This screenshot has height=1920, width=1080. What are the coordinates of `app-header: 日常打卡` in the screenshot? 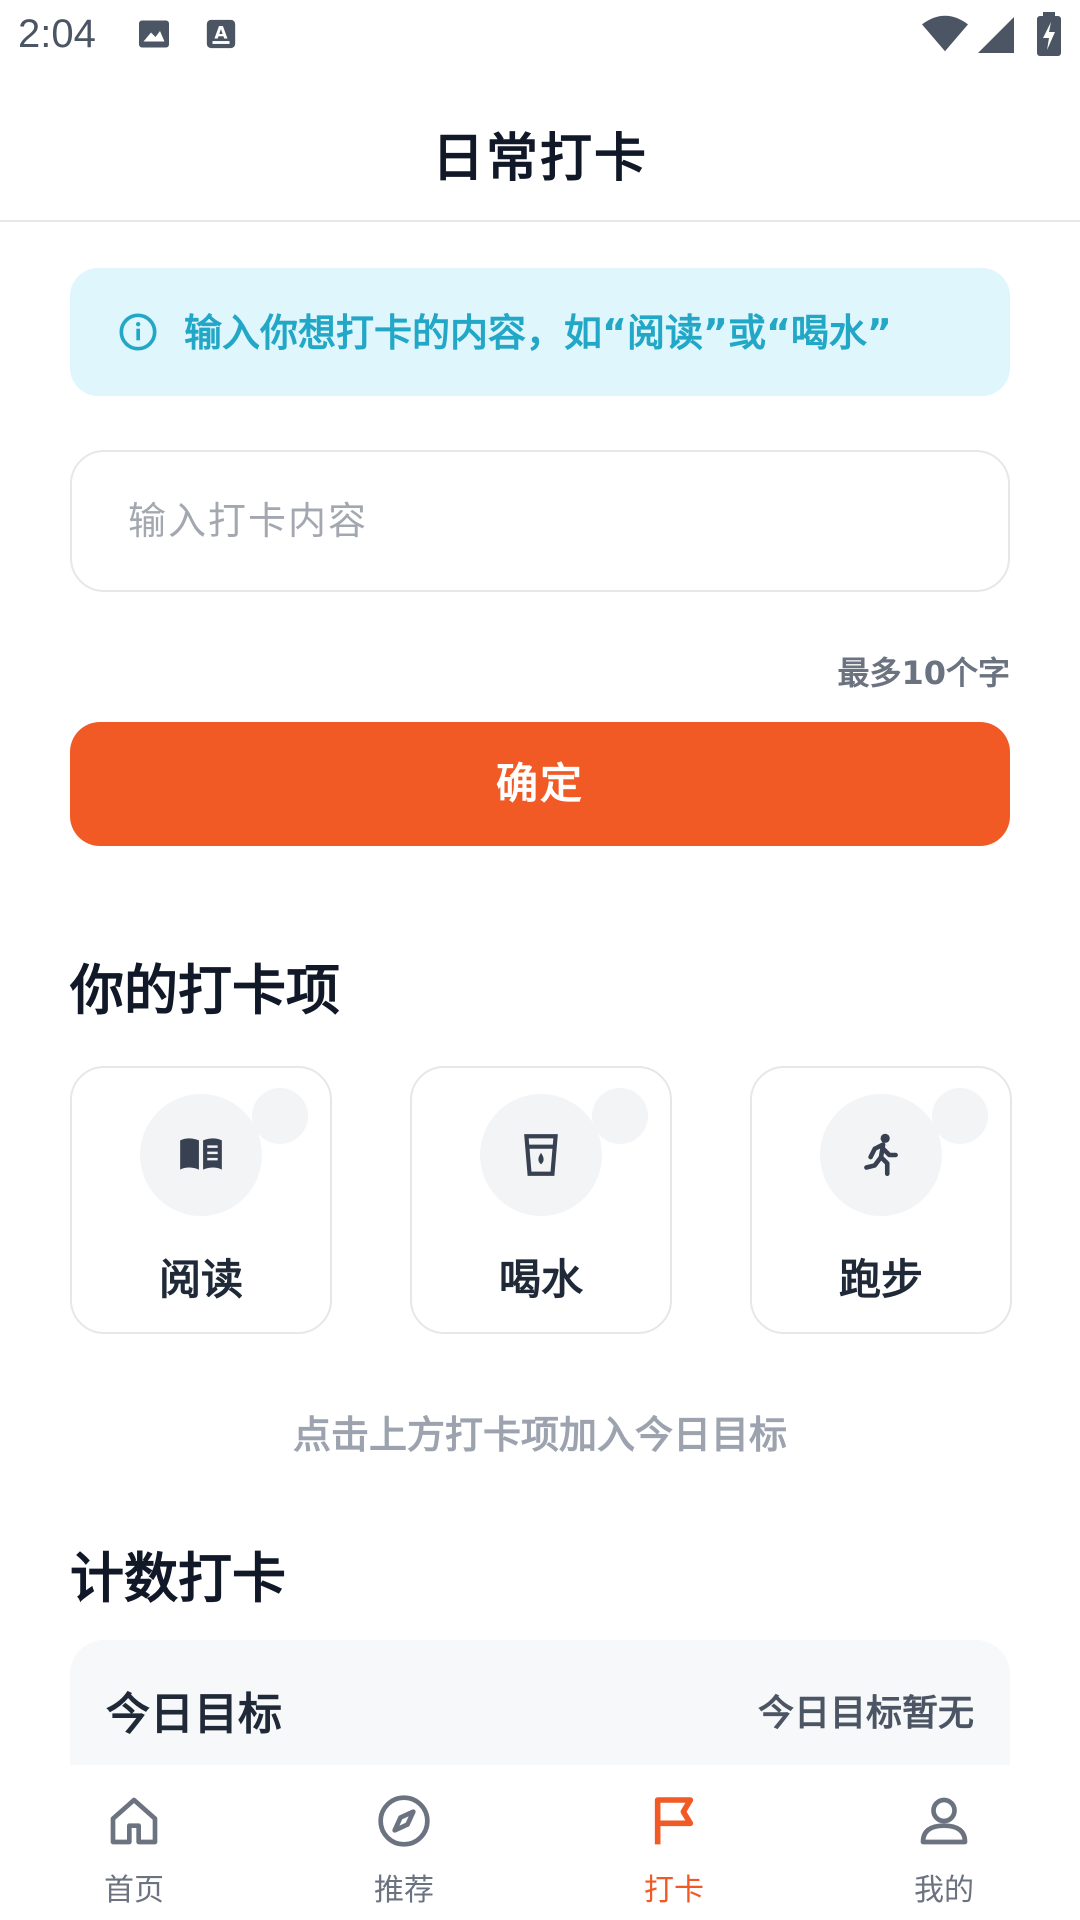 It's located at (540, 147).